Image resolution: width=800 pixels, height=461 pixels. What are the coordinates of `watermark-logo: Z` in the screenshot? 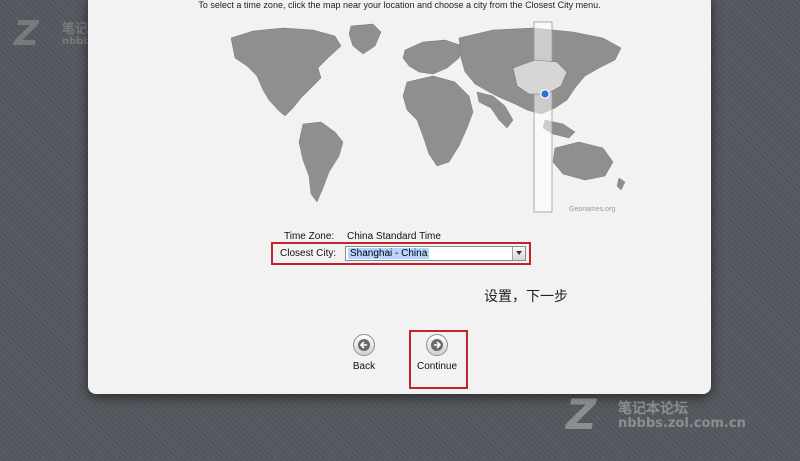 It's located at (26, 34).